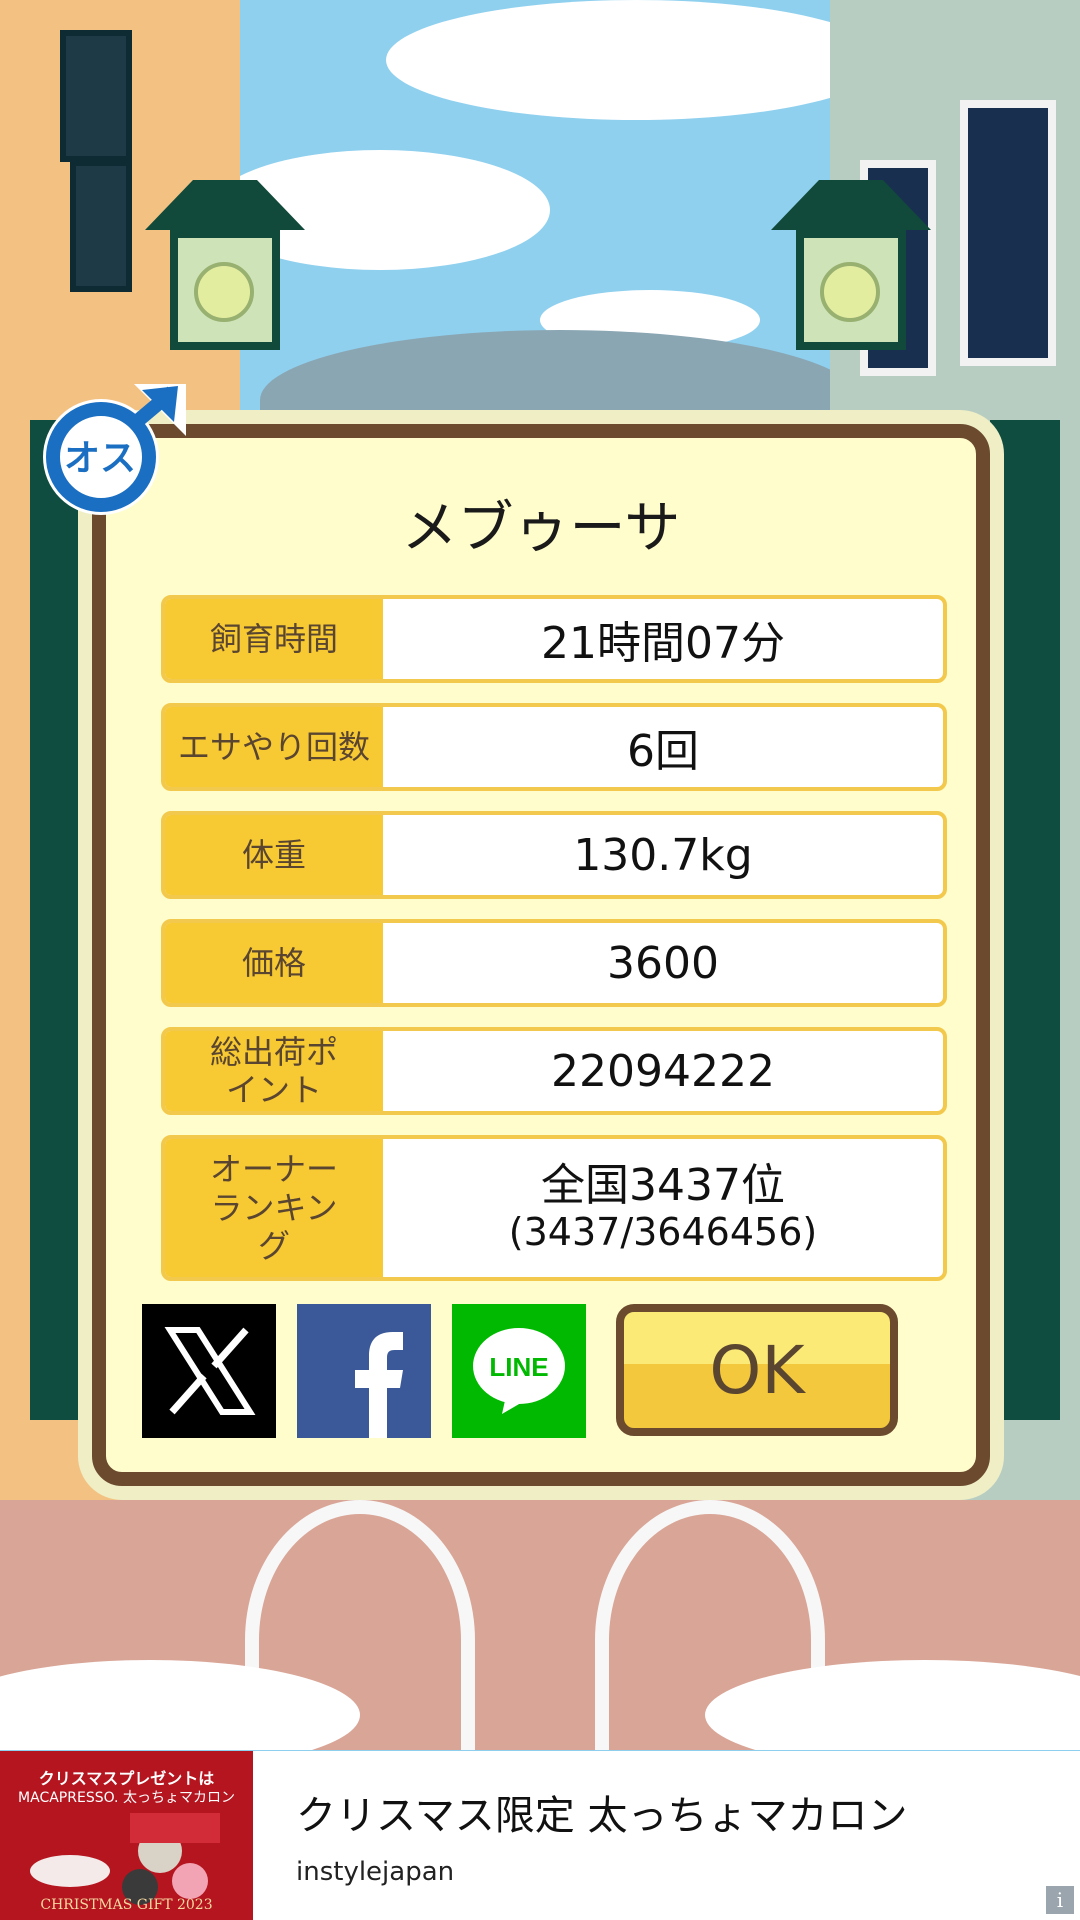 Image resolution: width=1080 pixels, height=1920 pixels. I want to click on row-label: 飼育時間, so click(274, 639).